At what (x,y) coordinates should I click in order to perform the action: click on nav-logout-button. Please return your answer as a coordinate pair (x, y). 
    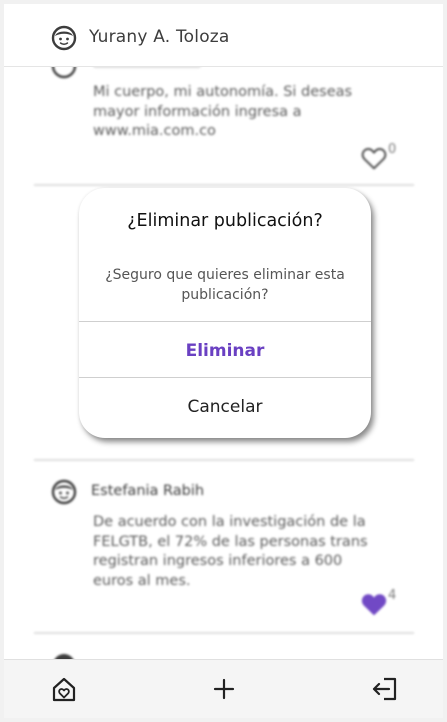
    Looking at the image, I should click on (385, 689).